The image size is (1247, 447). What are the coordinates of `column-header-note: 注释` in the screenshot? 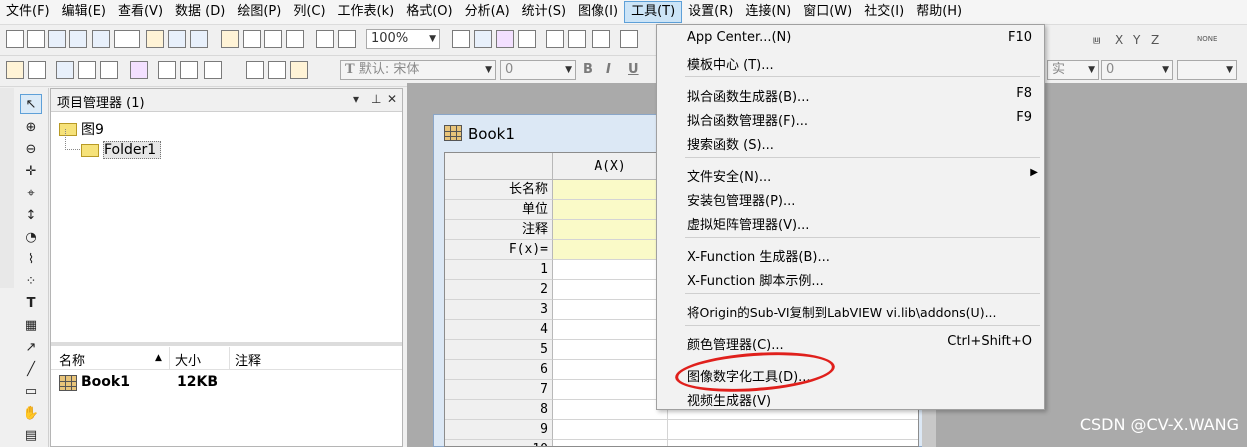 It's located at (248, 359).